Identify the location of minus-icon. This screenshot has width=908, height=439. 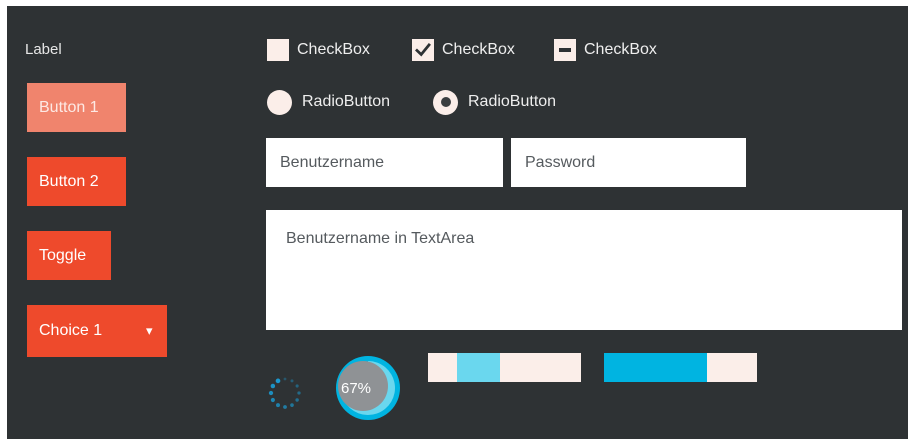
(565, 50).